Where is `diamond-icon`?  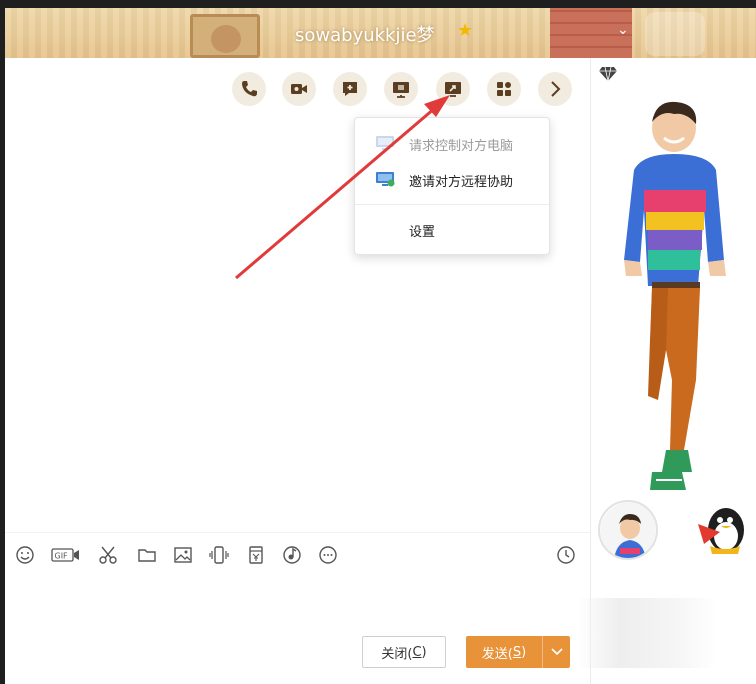
diamond-icon is located at coordinates (608, 74).